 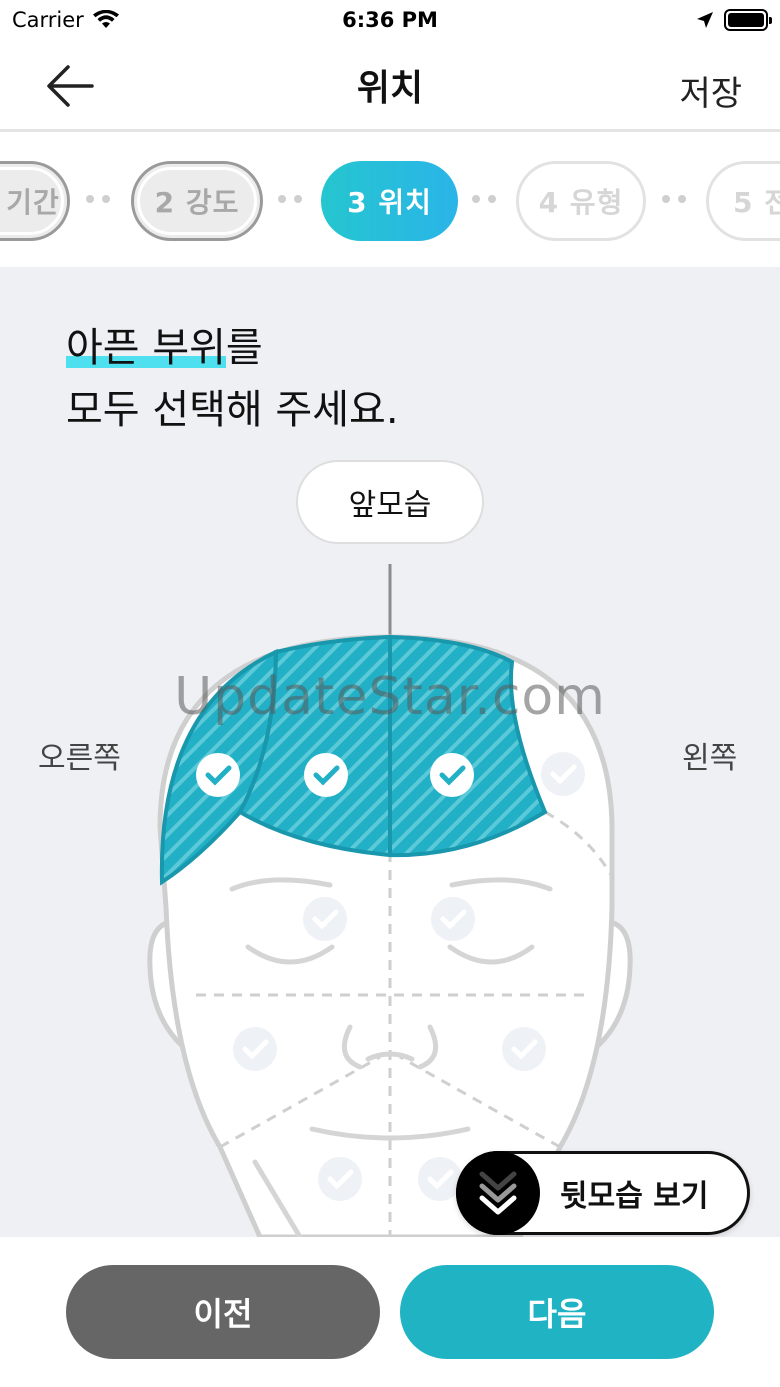 I want to click on page-title: 위치, so click(x=390, y=88).